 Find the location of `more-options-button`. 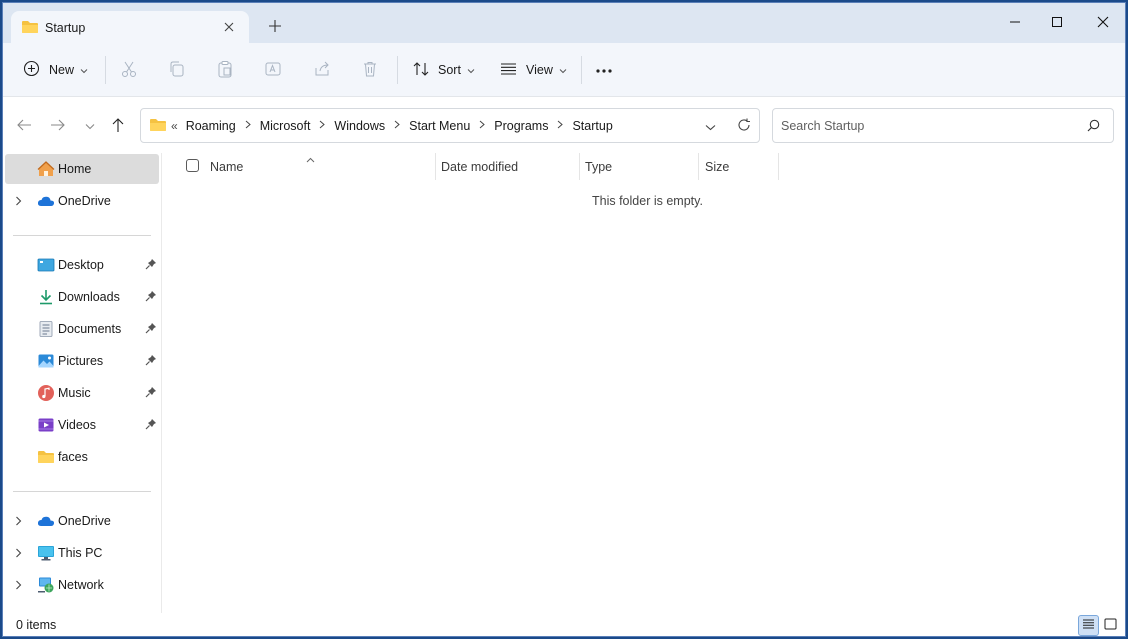

more-options-button is located at coordinates (604, 70).